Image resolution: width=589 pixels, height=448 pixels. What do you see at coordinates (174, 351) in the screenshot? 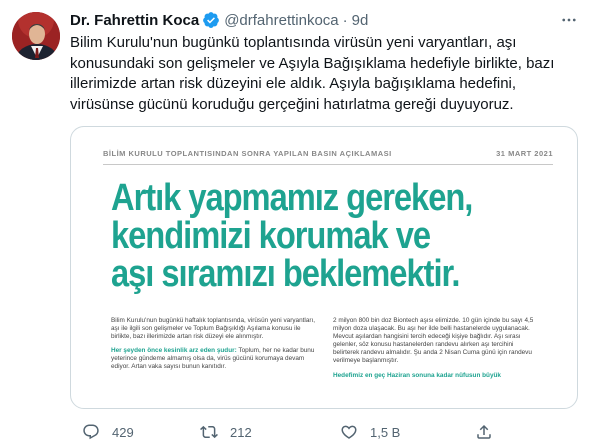
I see `highlight-text: Her şeyden önce kesinlik arz eden şudur:` at bounding box center [174, 351].